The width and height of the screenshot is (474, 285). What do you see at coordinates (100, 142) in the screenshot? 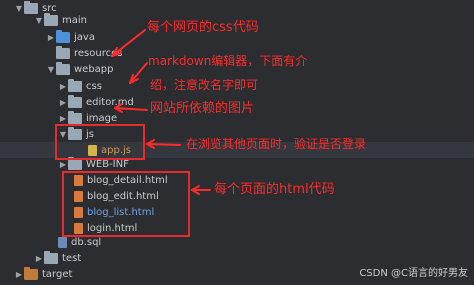
I see `js-highlight-box` at bounding box center [100, 142].